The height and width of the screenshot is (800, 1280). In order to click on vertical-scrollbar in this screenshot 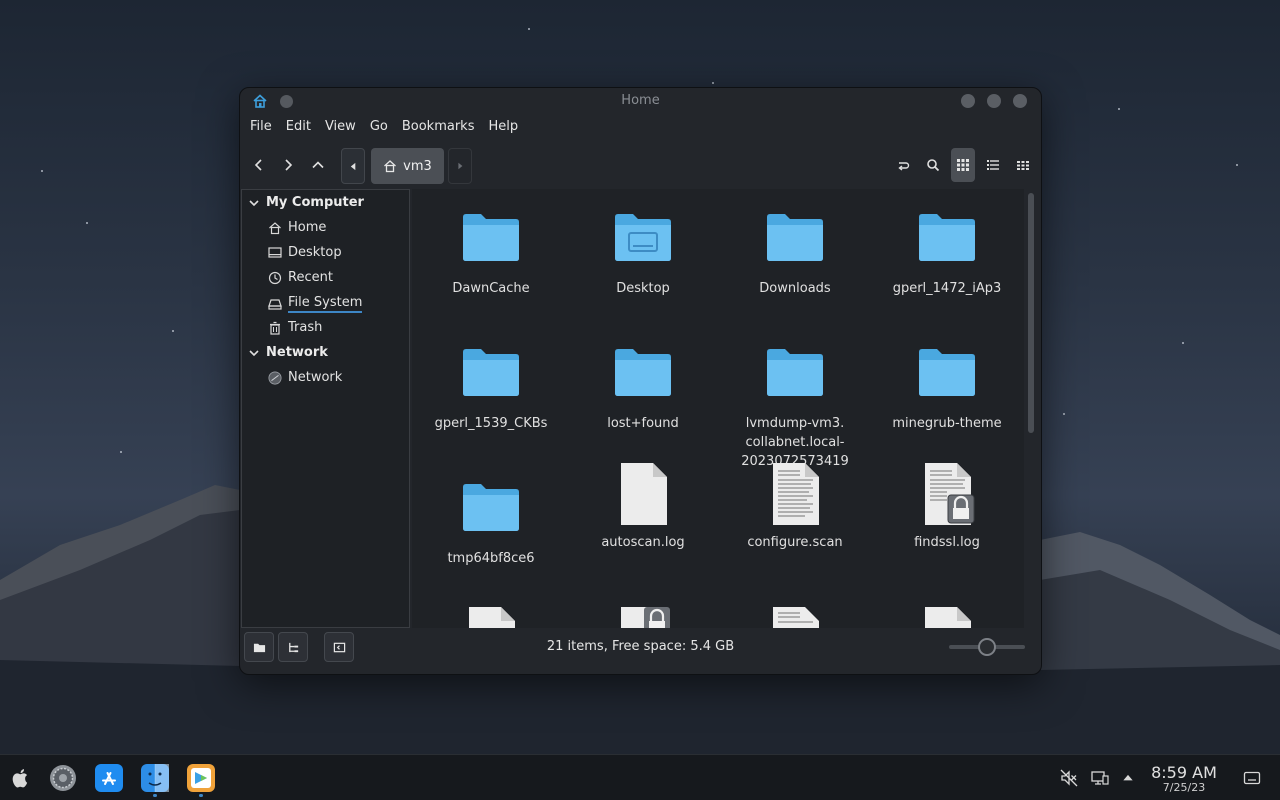, I will do `click(1031, 313)`.